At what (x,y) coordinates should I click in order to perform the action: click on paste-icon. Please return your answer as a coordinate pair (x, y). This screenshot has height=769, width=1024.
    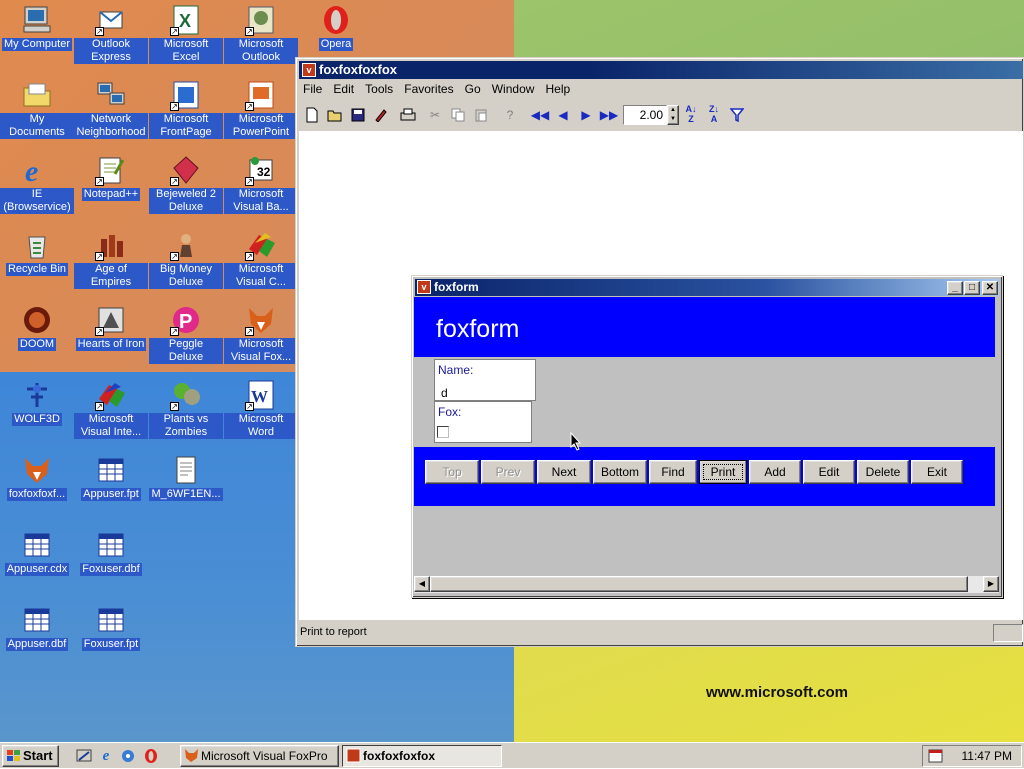
    Looking at the image, I should click on (481, 115).